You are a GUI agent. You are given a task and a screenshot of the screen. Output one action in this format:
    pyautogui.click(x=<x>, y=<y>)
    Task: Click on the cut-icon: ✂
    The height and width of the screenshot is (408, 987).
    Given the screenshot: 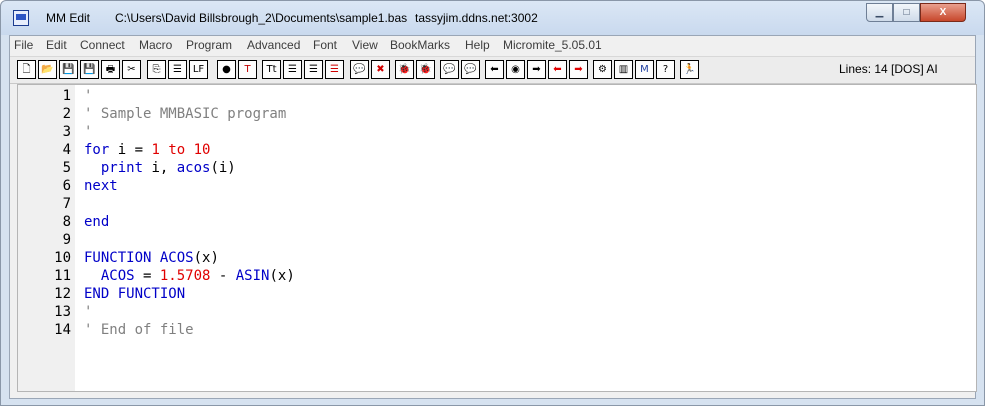 What is the action you would take?
    pyautogui.click(x=131, y=69)
    